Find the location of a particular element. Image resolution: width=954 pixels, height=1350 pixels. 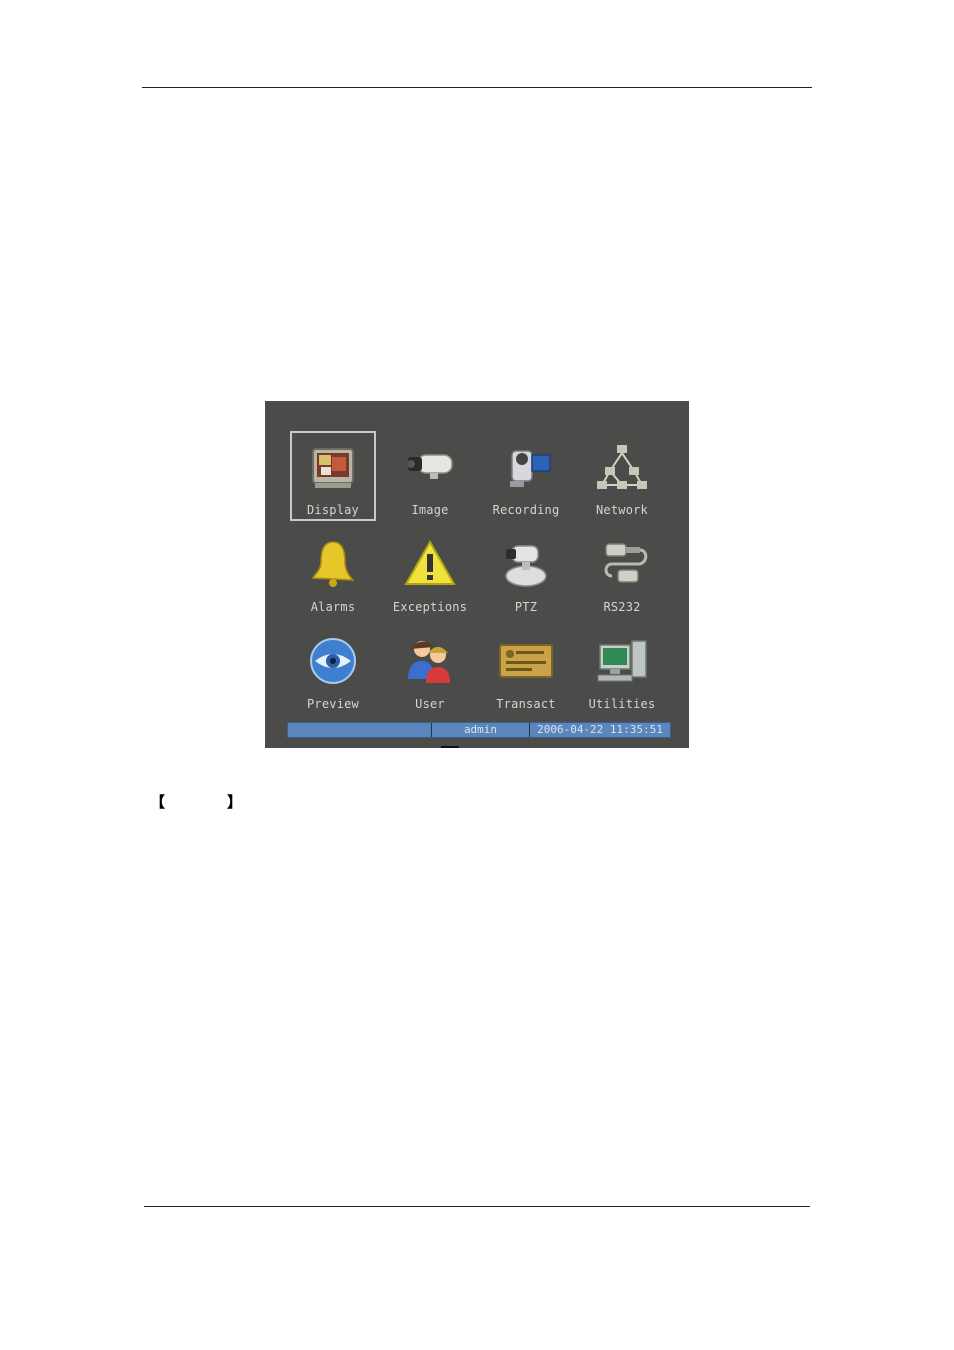

users-icon is located at coordinates (430, 661).